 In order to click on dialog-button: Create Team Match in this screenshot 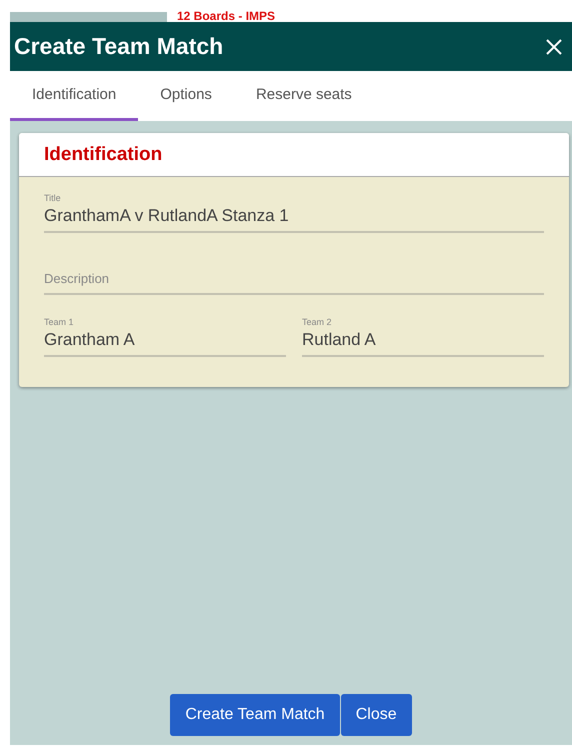, I will do `click(255, 715)`.